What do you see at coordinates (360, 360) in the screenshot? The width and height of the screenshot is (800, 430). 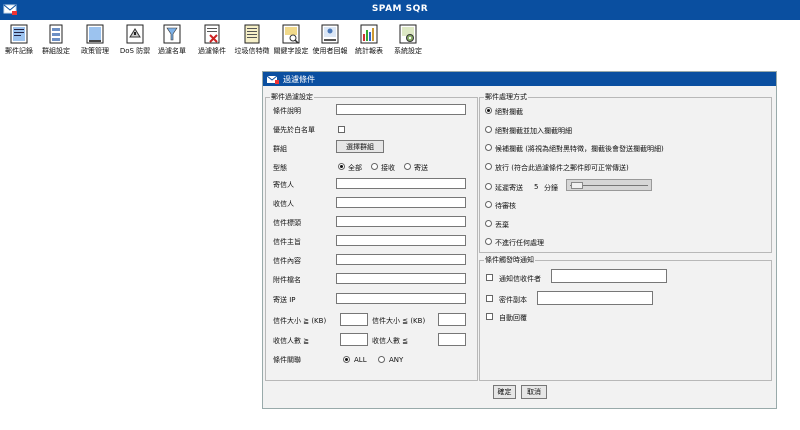 I see `relation-all-label: ALL` at bounding box center [360, 360].